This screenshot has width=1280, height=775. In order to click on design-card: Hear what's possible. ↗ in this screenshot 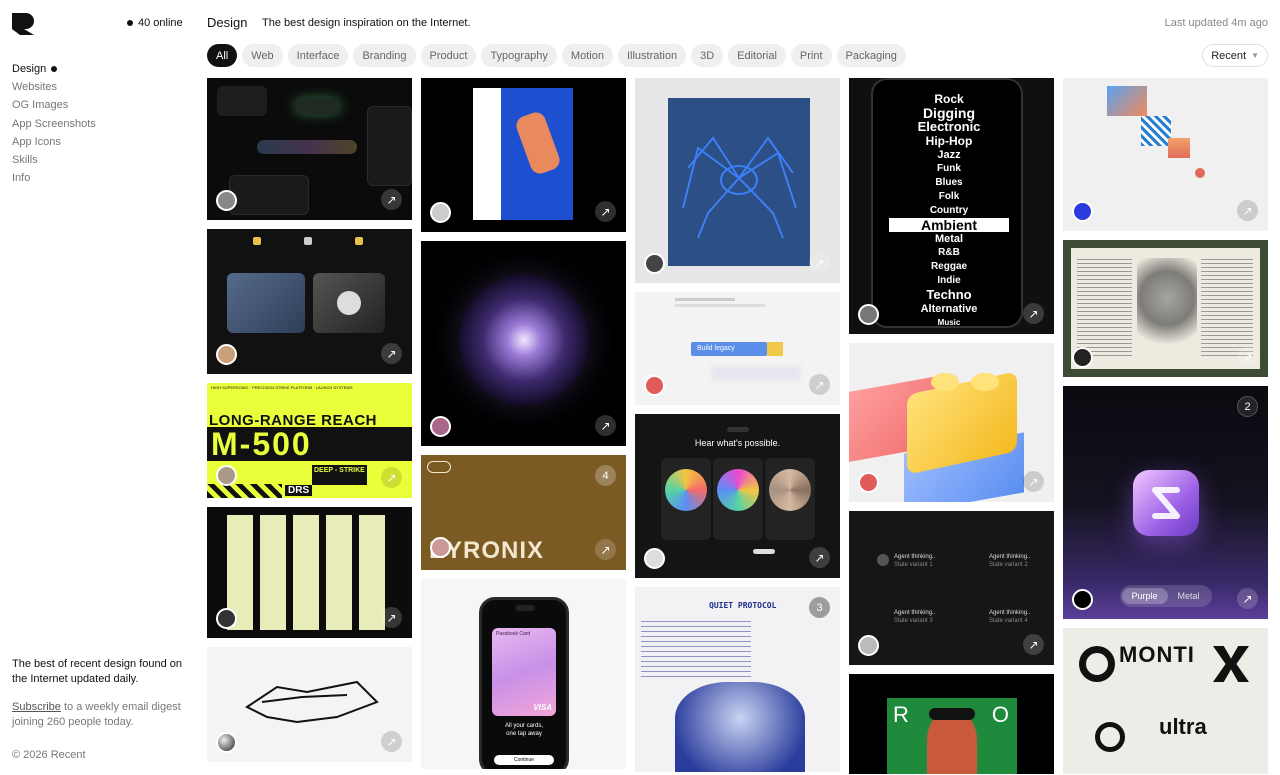, I will do `click(737, 496)`.